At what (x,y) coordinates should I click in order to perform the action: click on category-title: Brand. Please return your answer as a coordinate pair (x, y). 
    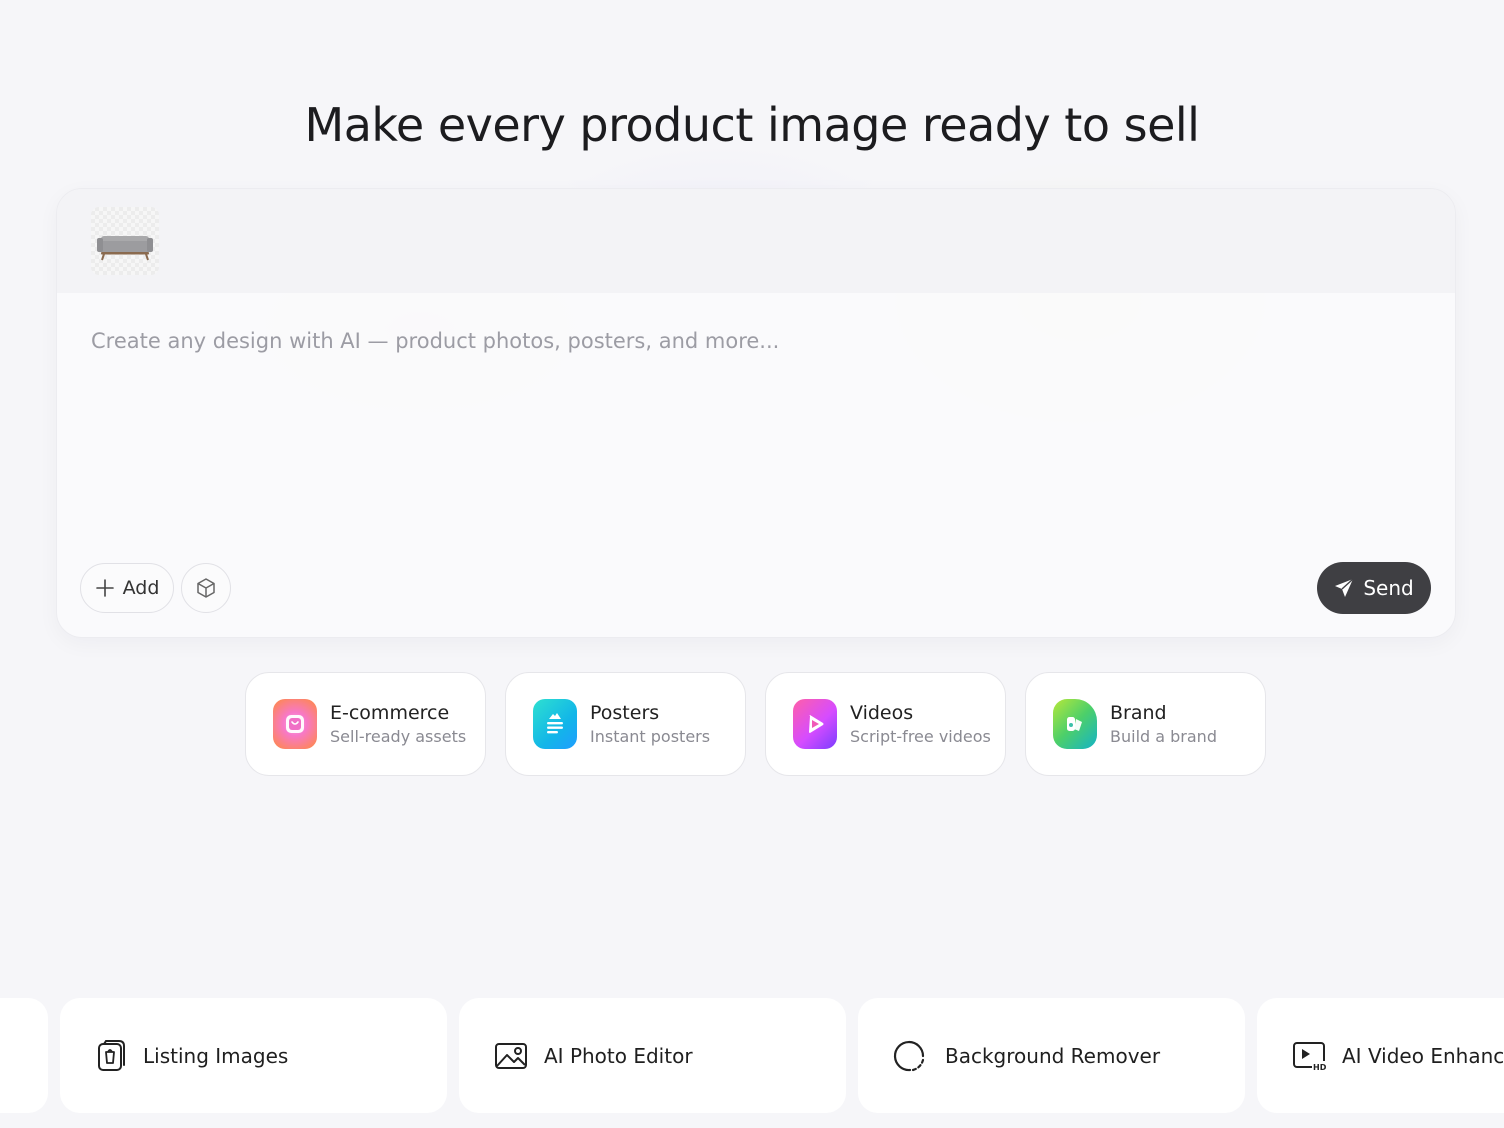
    Looking at the image, I should click on (1138, 713).